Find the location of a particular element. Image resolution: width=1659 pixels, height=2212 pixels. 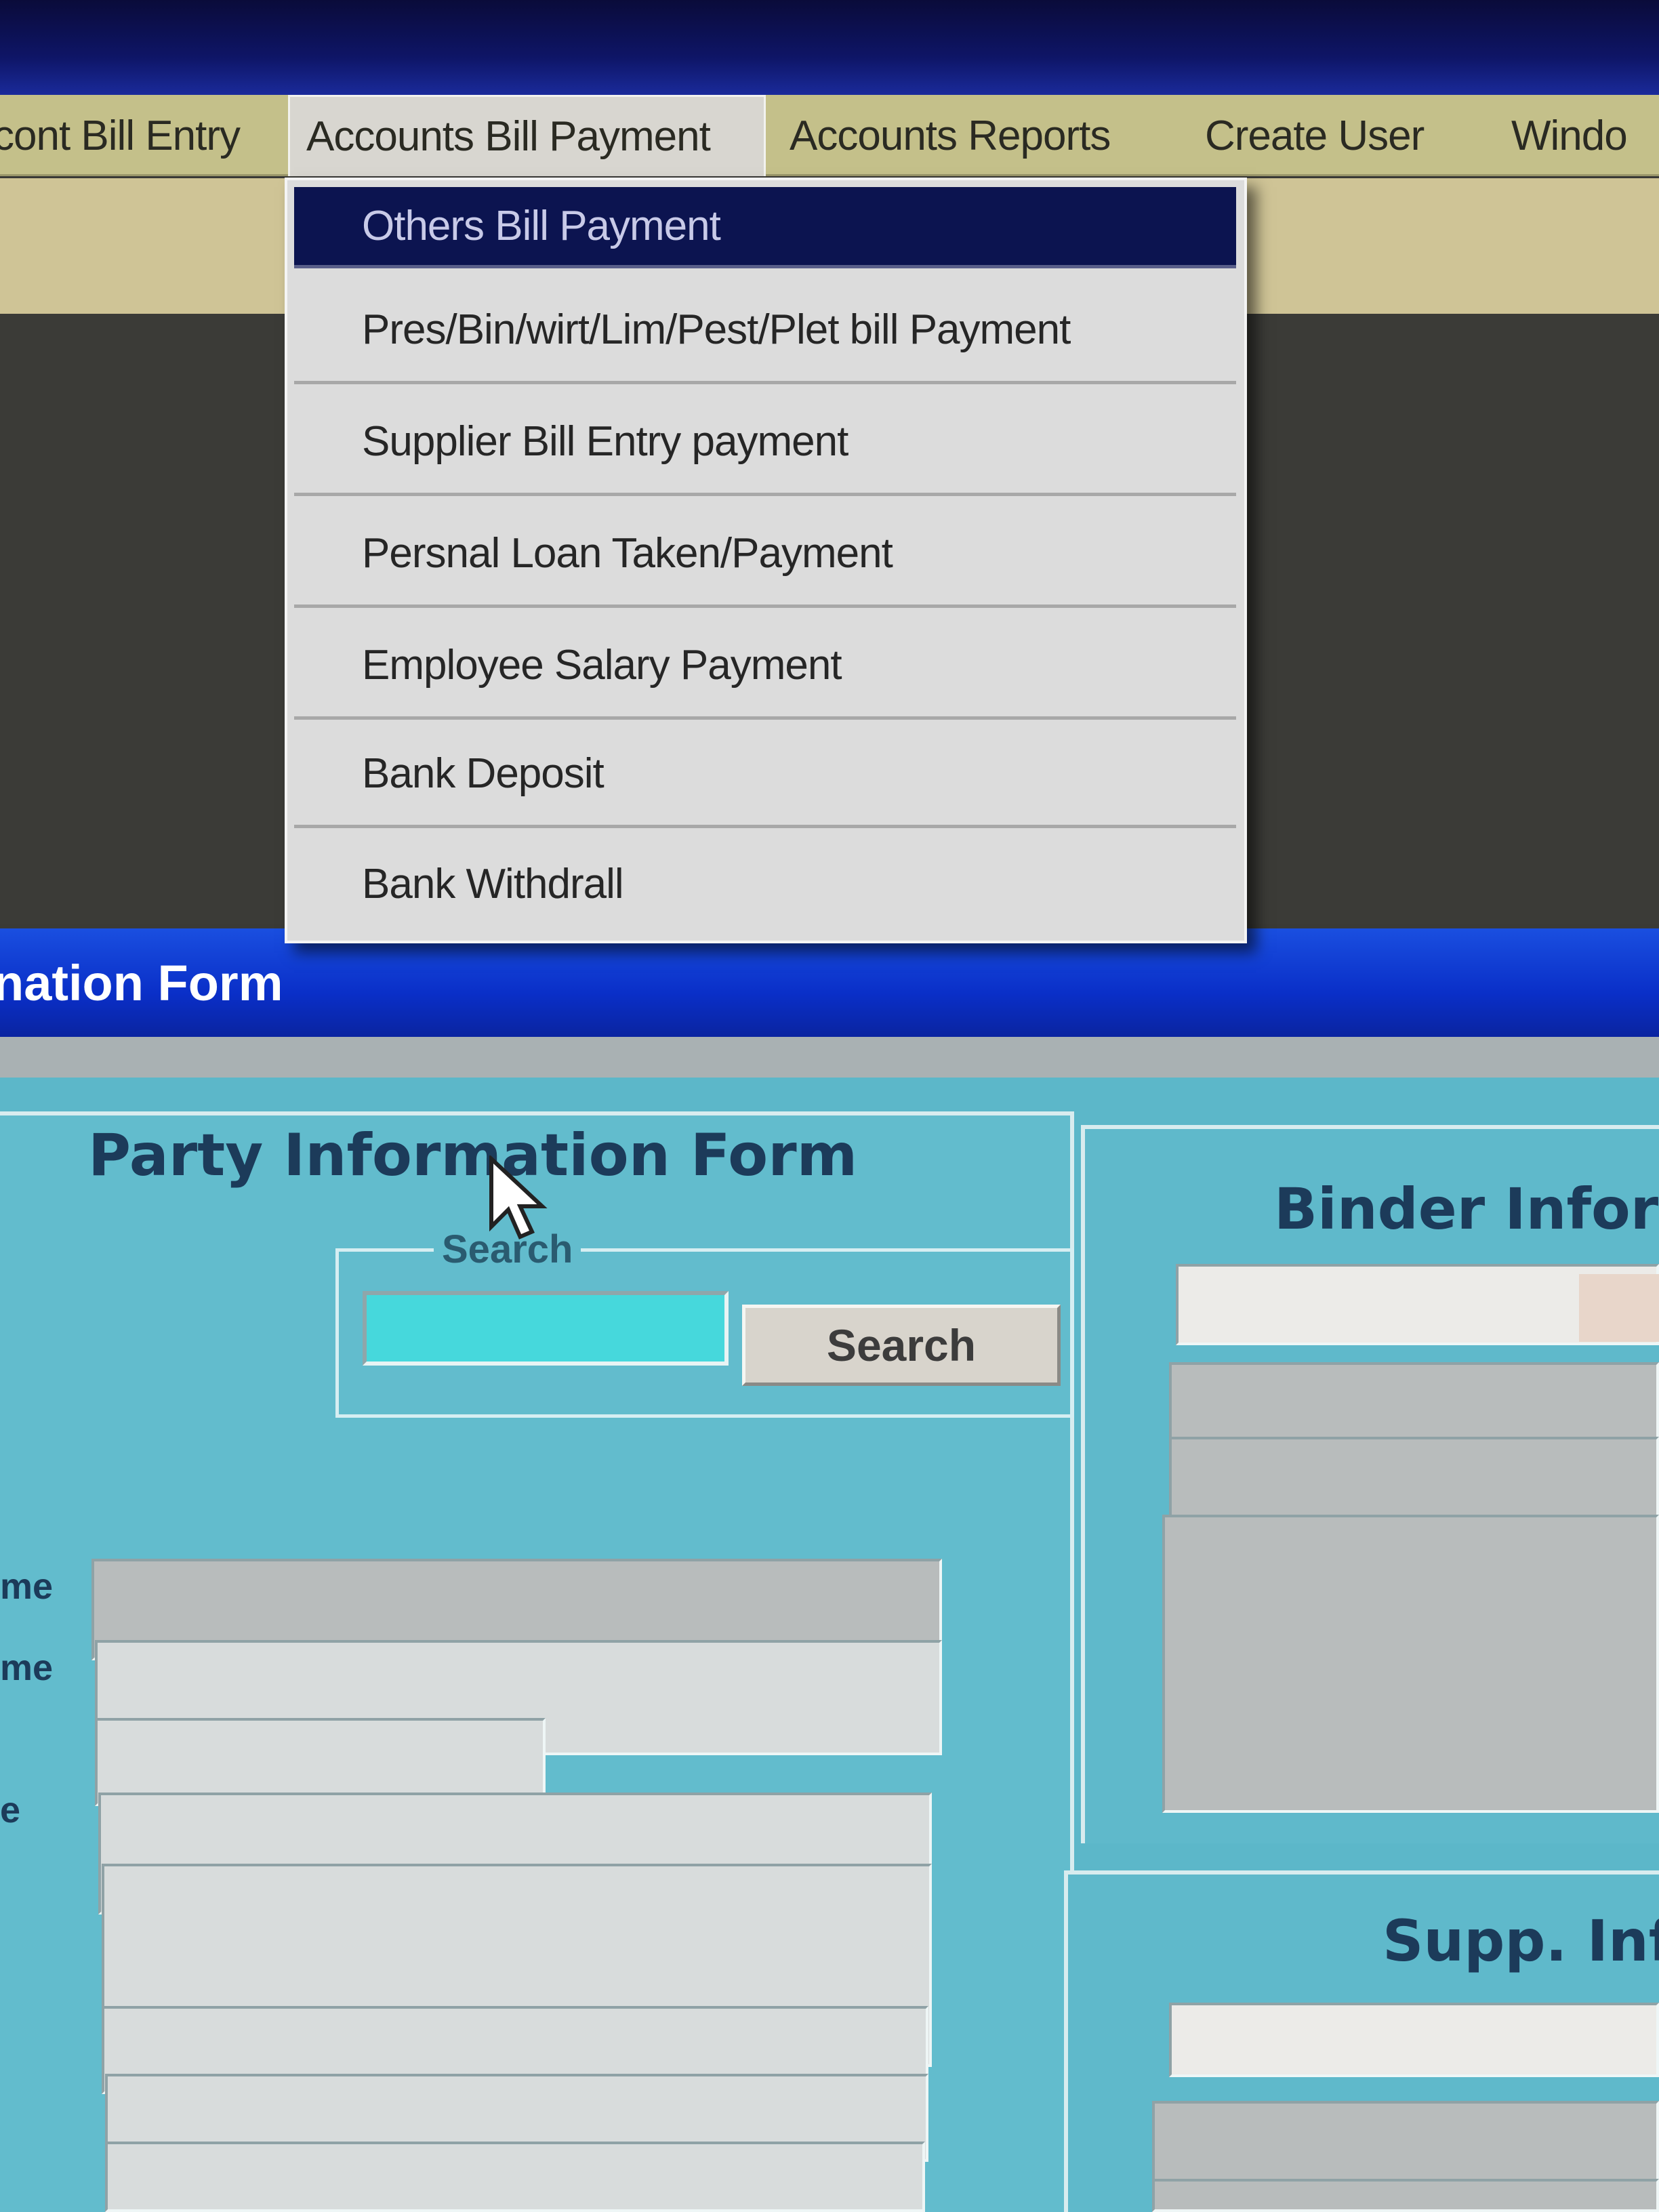

field-label-1: me is located at coordinates (27, 1586).